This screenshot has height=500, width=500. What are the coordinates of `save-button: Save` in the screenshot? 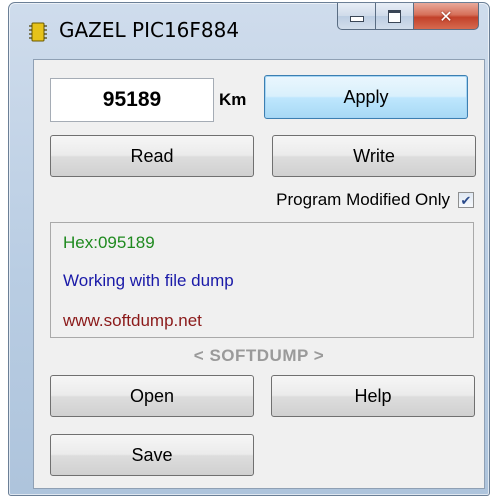 It's located at (152, 455).